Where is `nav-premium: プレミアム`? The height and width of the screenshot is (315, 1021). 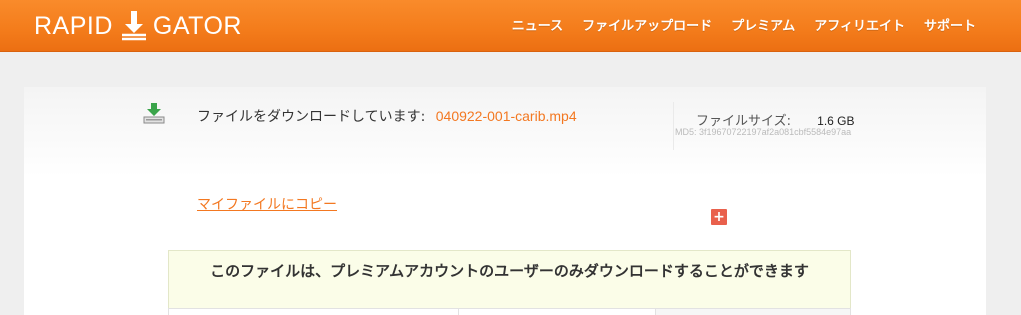 nav-premium: プレミアム is located at coordinates (763, 24).